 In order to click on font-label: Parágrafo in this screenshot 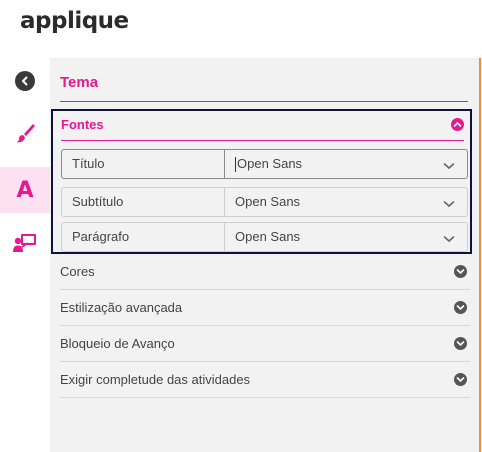, I will do `click(101, 236)`.